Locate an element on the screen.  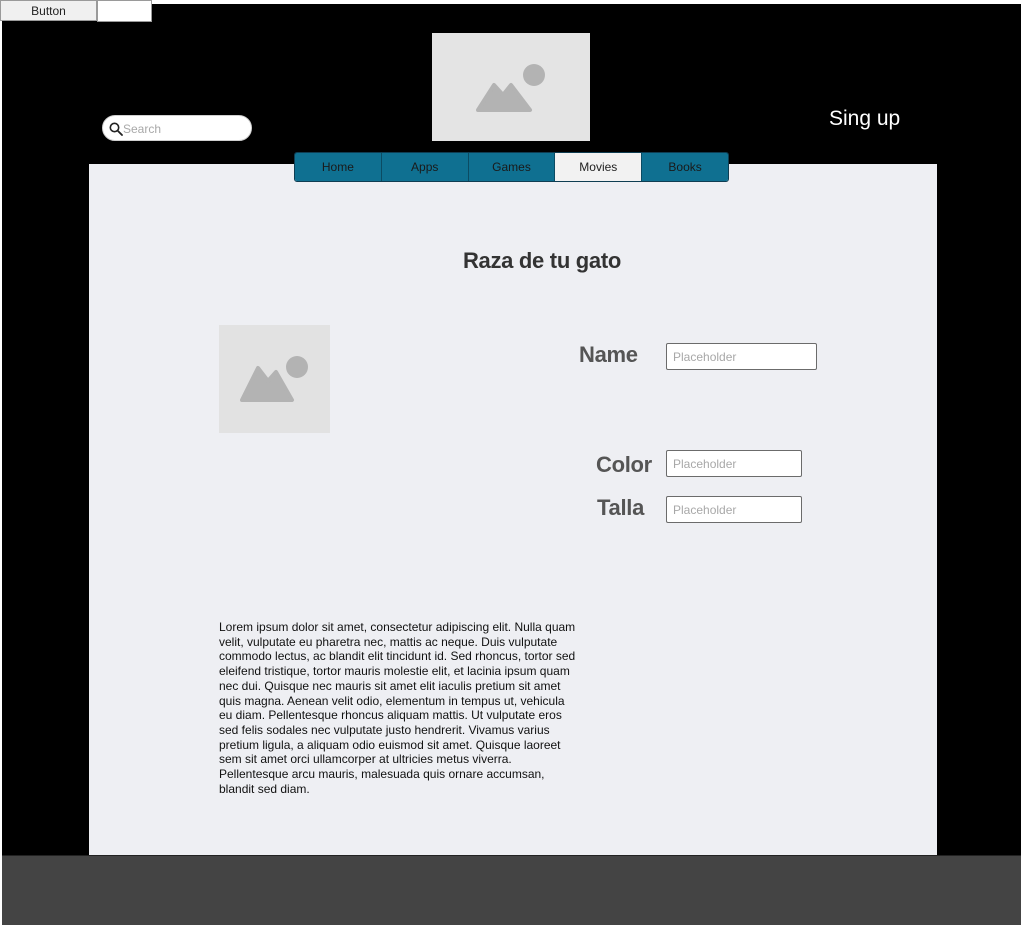
search-box is located at coordinates (177, 128).